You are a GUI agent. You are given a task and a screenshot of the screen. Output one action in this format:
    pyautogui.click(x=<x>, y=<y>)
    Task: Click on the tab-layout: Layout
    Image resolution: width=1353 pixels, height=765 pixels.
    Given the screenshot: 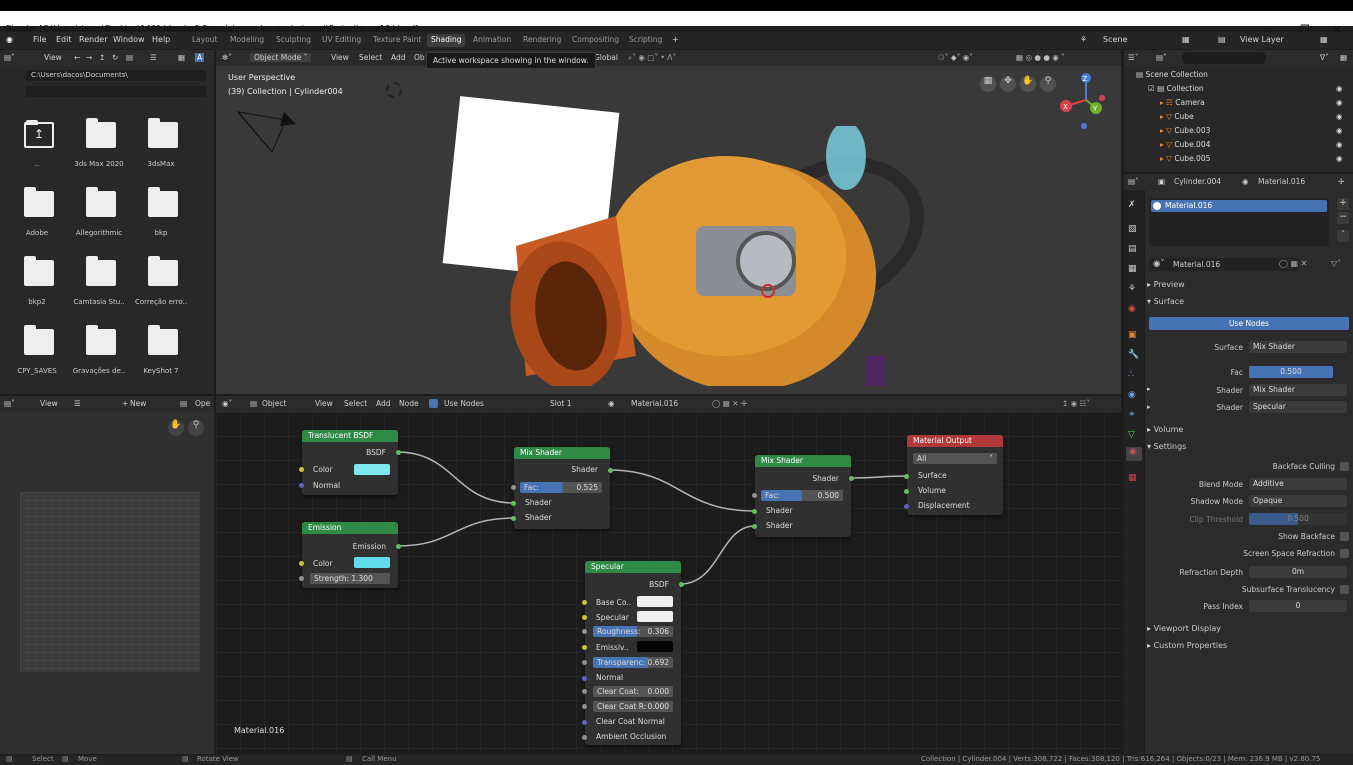 What is the action you would take?
    pyautogui.click(x=205, y=40)
    